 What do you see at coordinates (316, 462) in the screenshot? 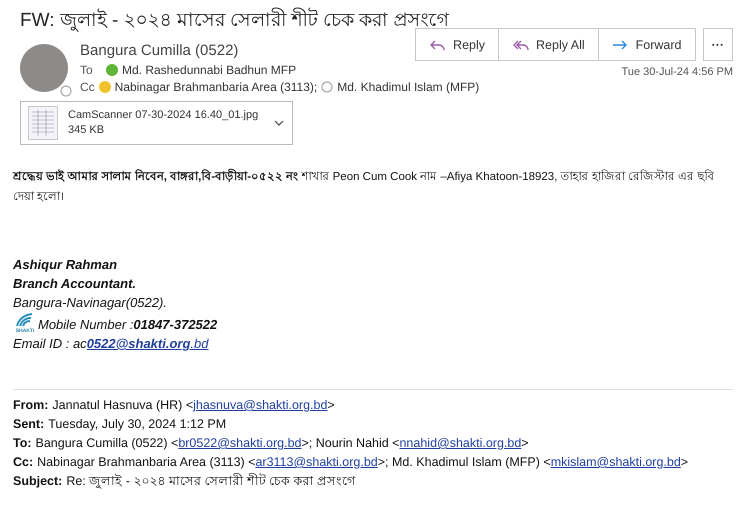
I see `email-link: ar3113@shakti.org.bd` at bounding box center [316, 462].